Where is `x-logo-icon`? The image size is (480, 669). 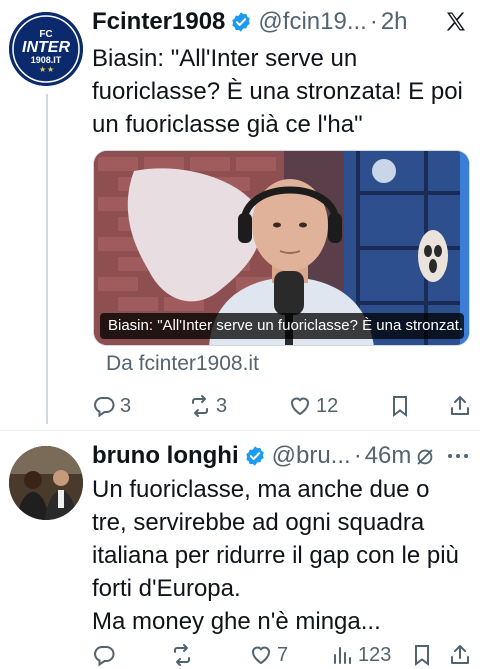 x-logo-icon is located at coordinates (456, 22).